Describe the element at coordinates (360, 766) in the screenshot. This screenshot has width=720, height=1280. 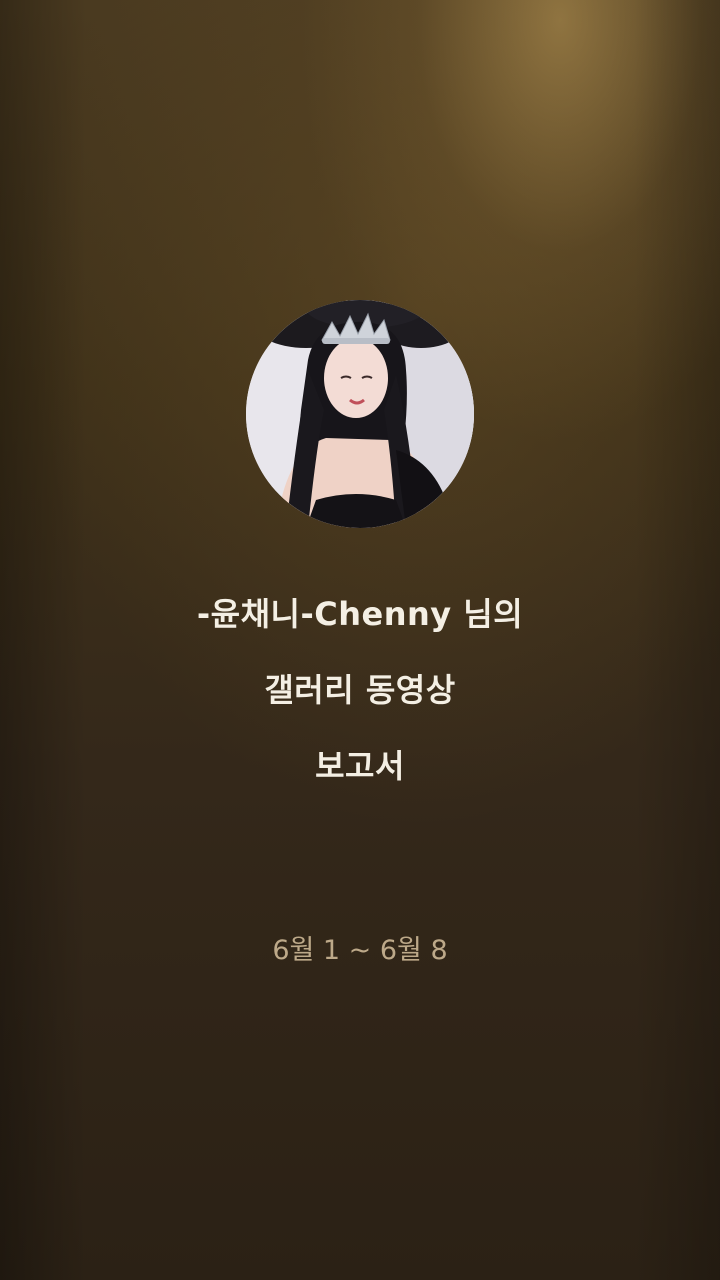
I see `report-title-line-3: 보고서` at that location.